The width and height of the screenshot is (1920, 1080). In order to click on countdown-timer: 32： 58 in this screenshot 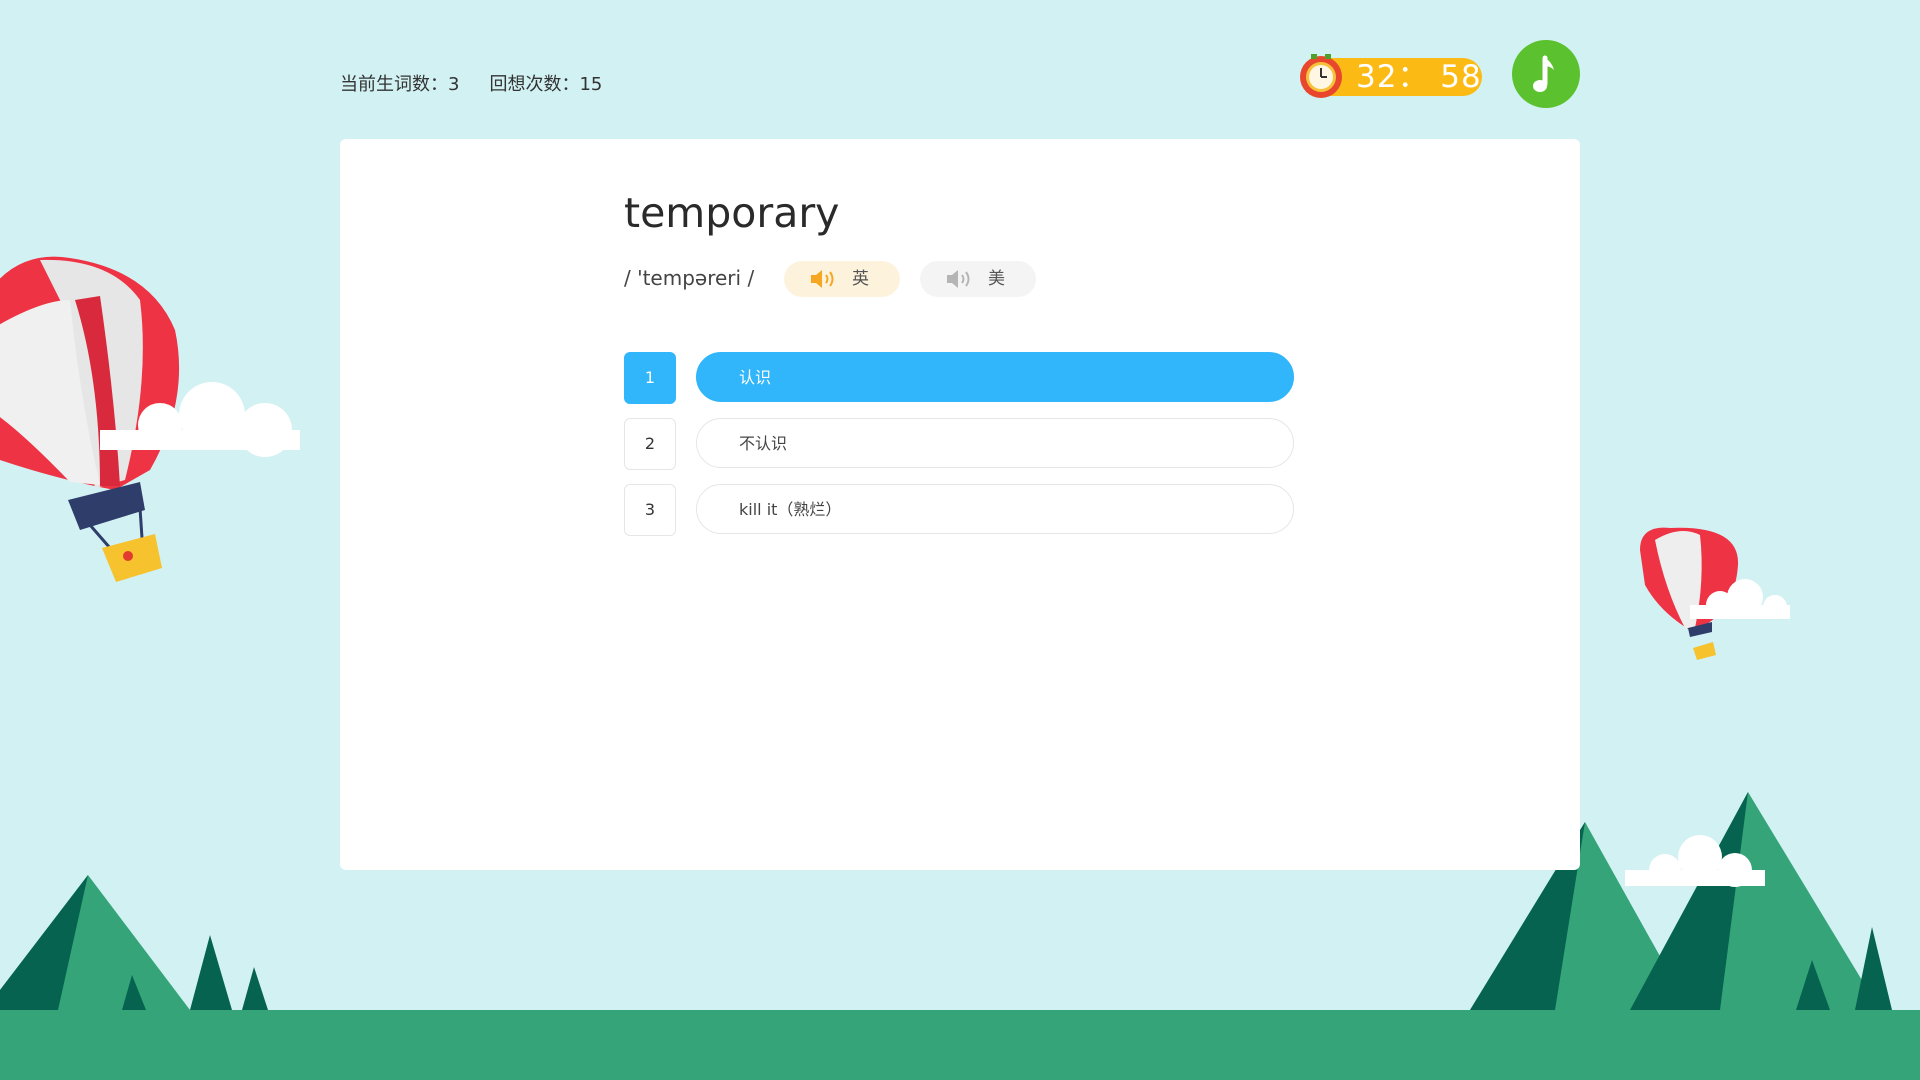, I will do `click(1391, 76)`.